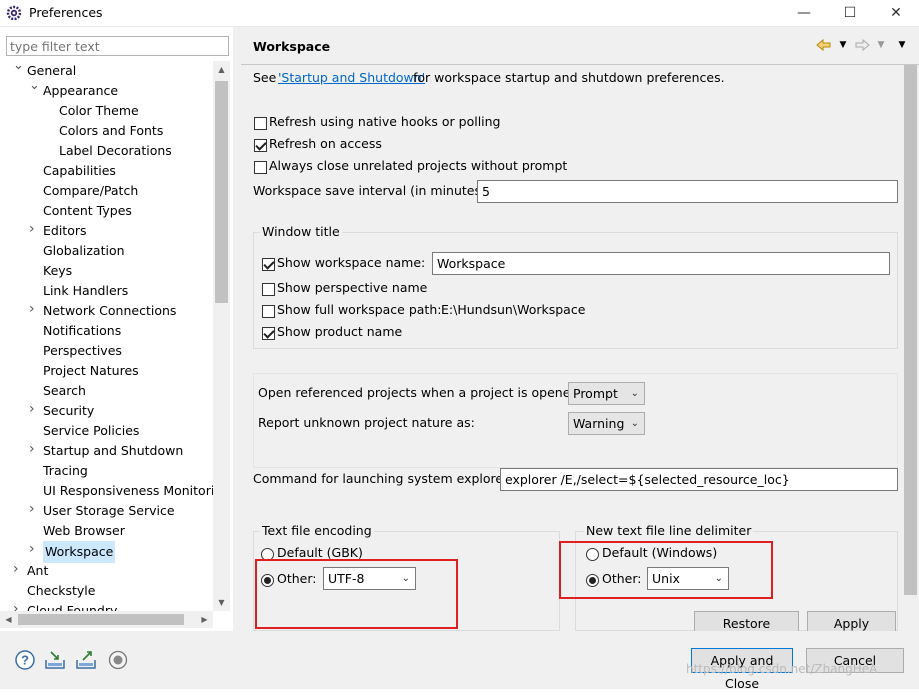  Describe the element at coordinates (260, 167) in the screenshot. I see `always-close-checkbox` at that location.